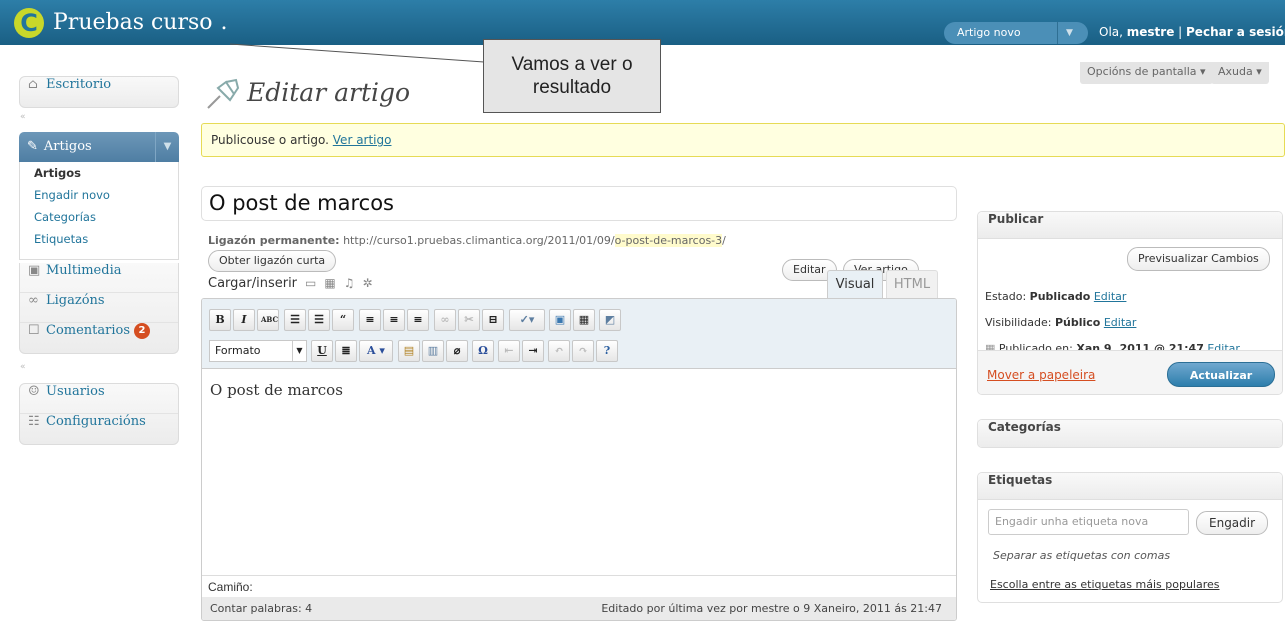 This screenshot has height=630, width=1285. I want to click on add-video-icon: ▦, so click(329, 283).